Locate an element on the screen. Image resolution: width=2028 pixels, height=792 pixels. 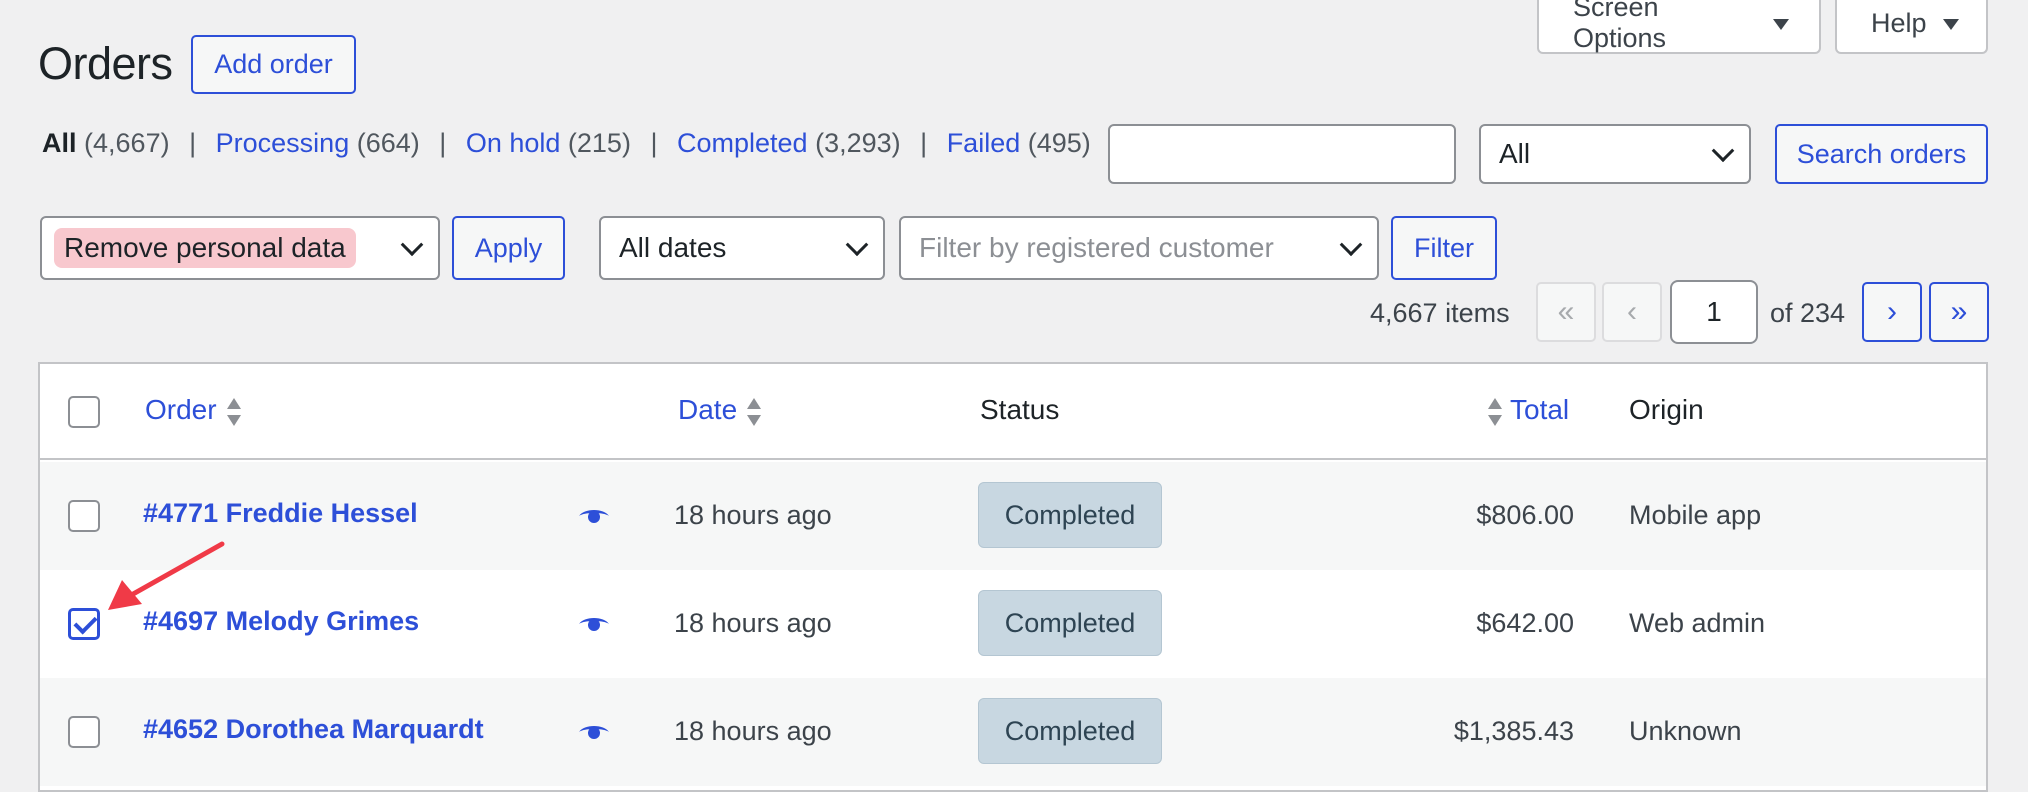
column-origin: Origin is located at coordinates (1666, 409).